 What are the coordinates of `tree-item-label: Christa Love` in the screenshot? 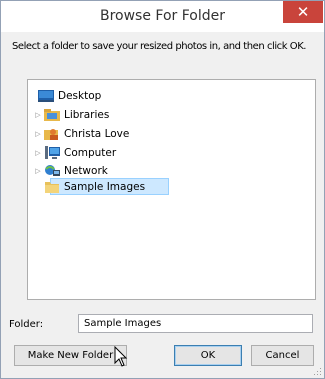 It's located at (97, 134).